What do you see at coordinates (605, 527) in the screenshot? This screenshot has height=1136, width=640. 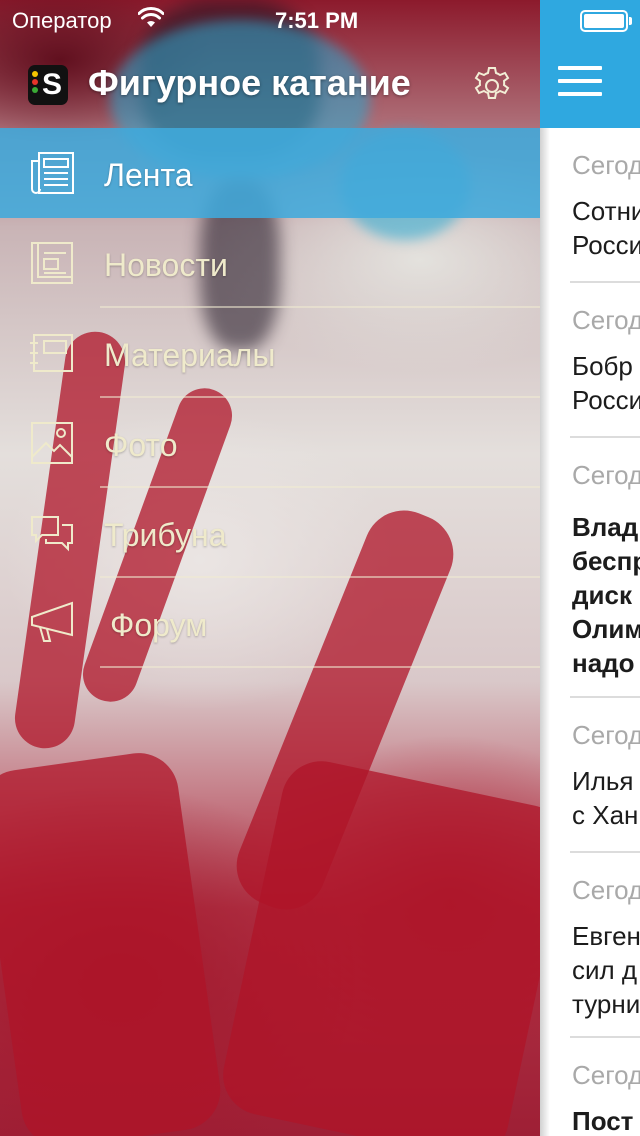 I see `feed-item-headline-line: Влад` at bounding box center [605, 527].